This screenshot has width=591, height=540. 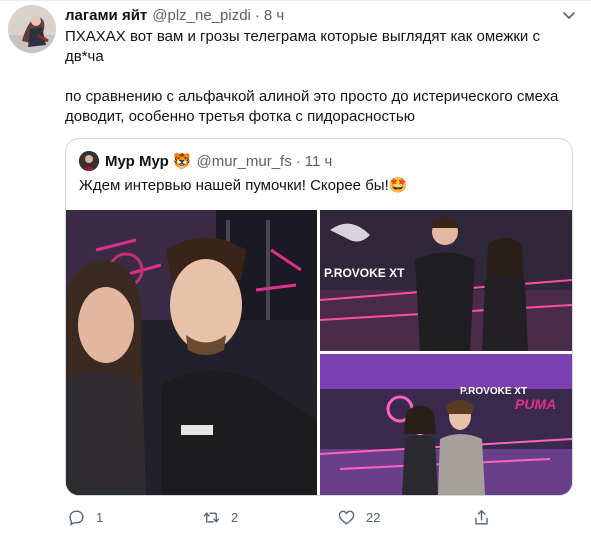 What do you see at coordinates (244, 161) in the screenshot?
I see `quoted-author-handle: @mur_mur_fs` at bounding box center [244, 161].